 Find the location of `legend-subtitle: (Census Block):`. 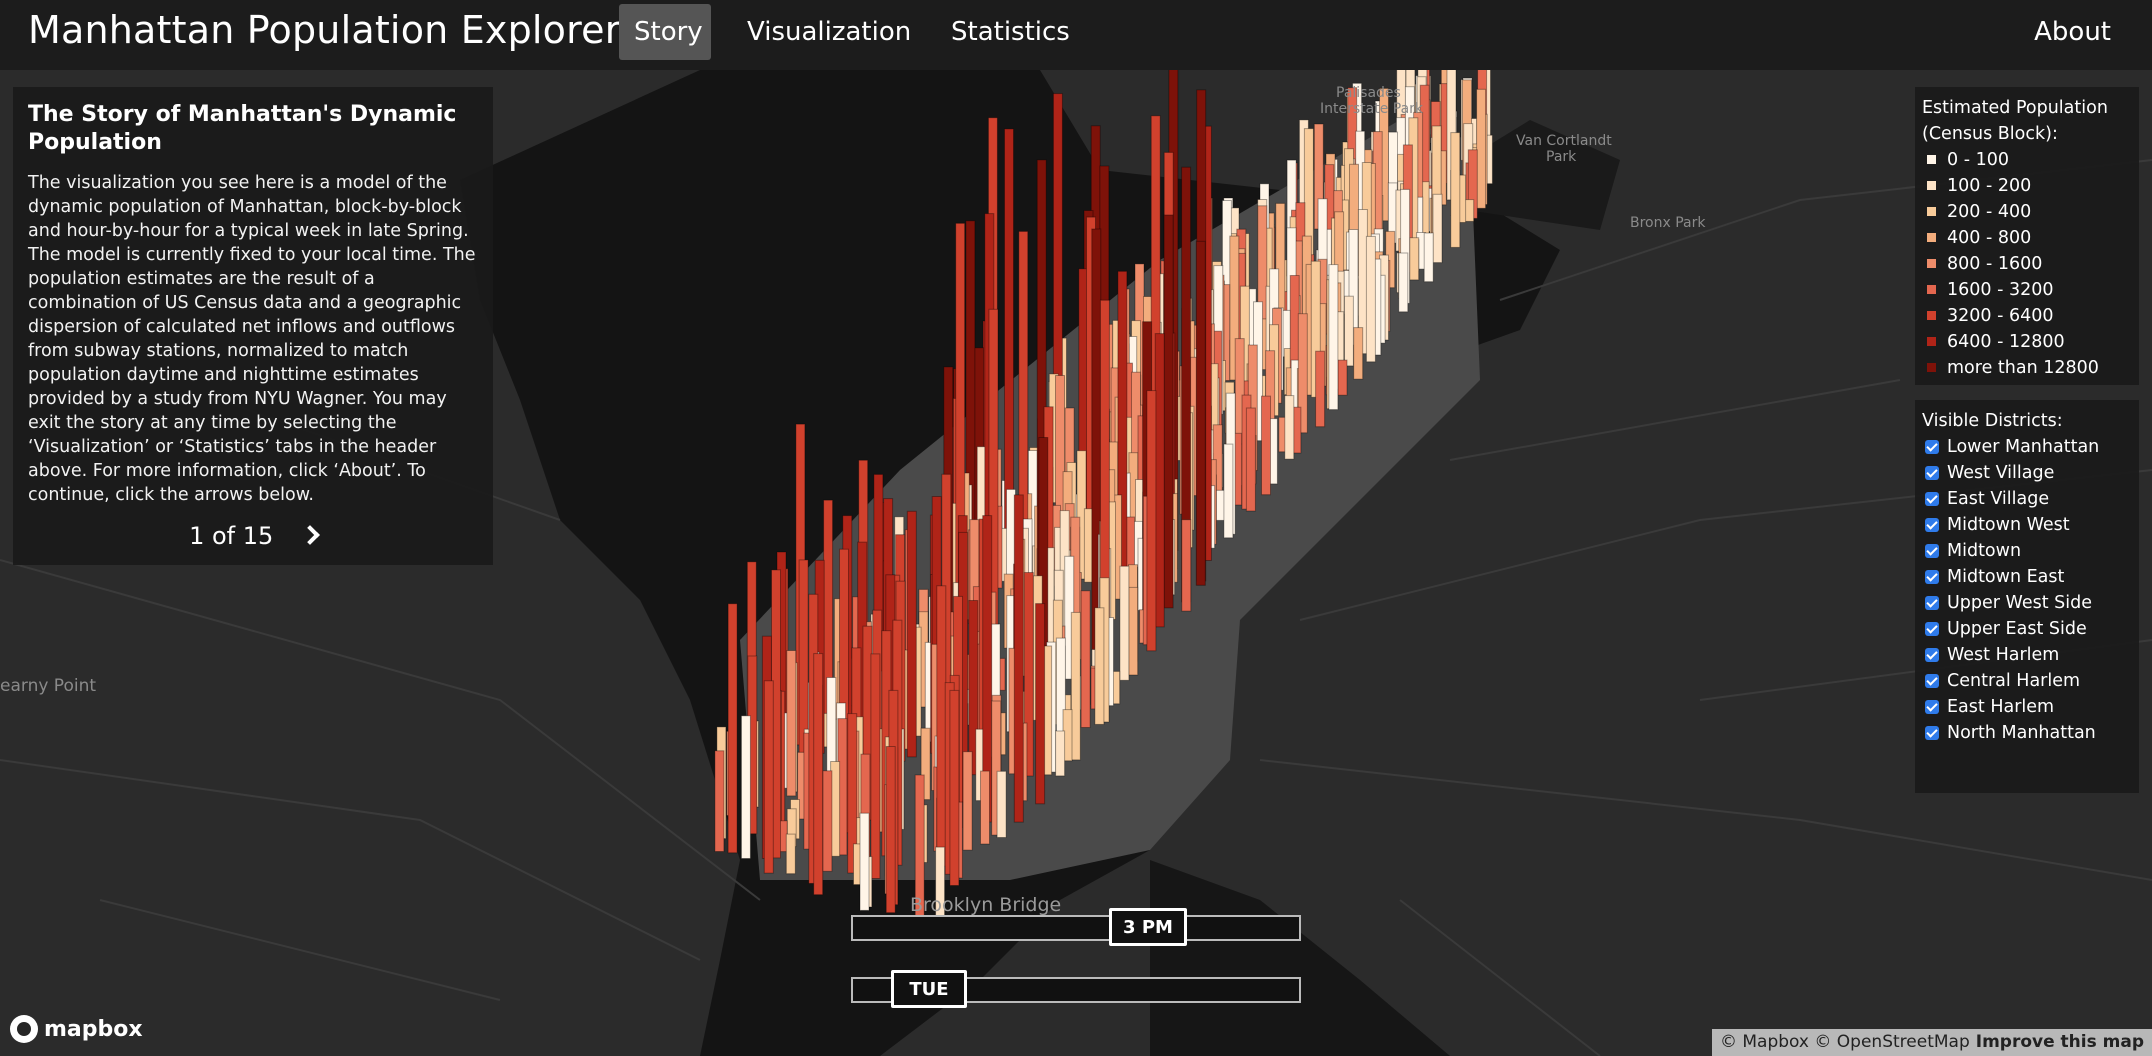

legend-subtitle: (Census Block): is located at coordinates (1990, 134).